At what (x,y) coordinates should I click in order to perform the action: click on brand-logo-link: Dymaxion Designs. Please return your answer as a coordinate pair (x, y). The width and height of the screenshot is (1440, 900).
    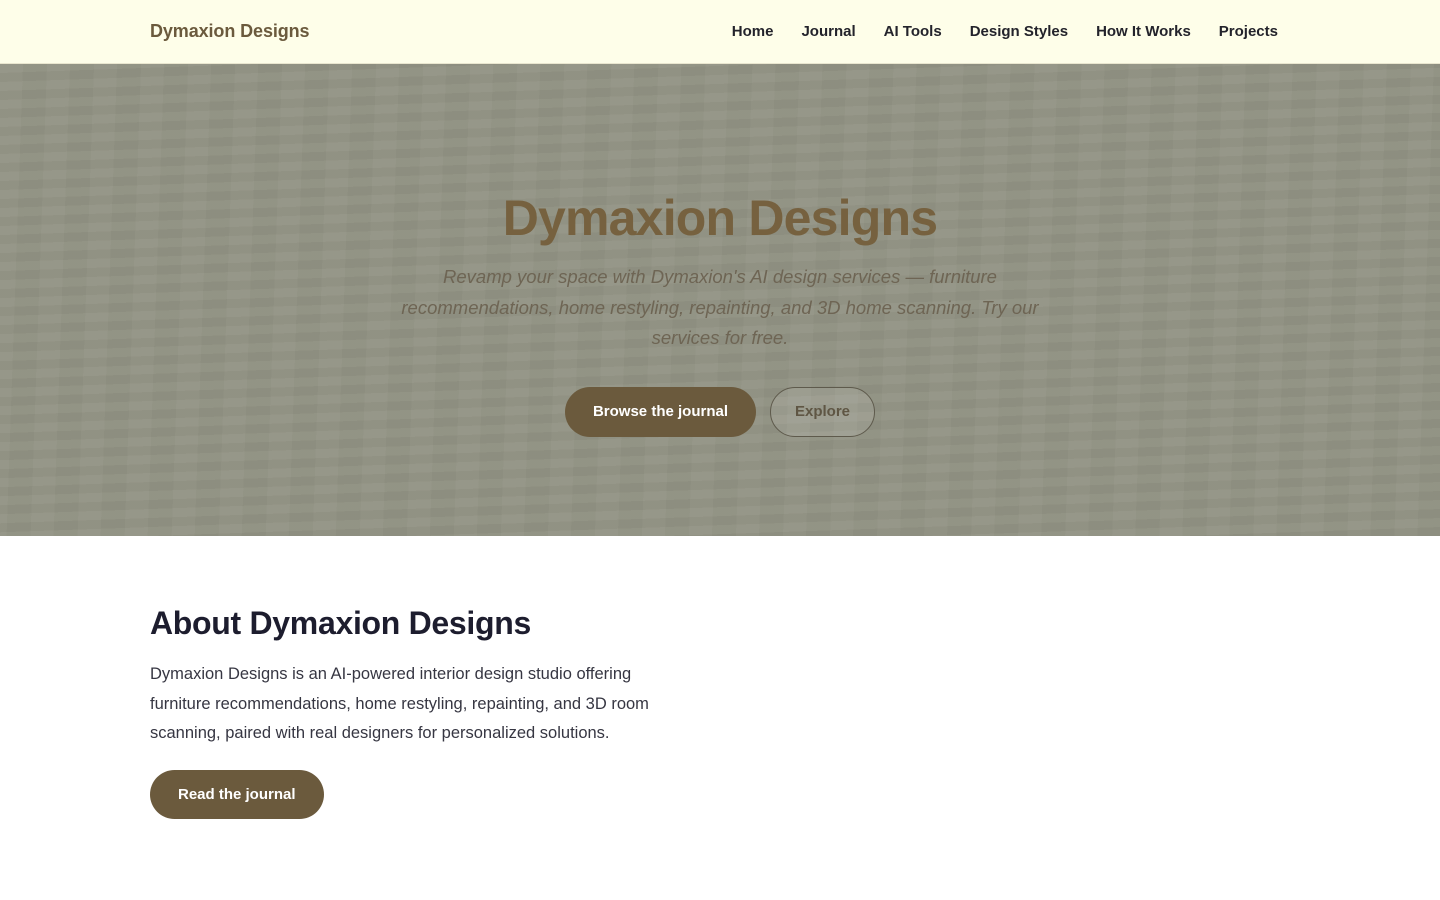
    Looking at the image, I should click on (230, 31).